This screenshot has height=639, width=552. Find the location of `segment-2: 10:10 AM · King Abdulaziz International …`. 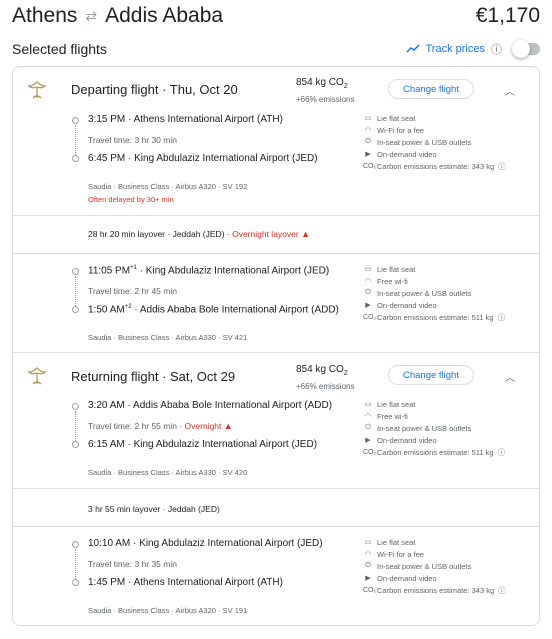

segment-2: 10:10 AM · King Abdulaziz International … is located at coordinates (276, 575).